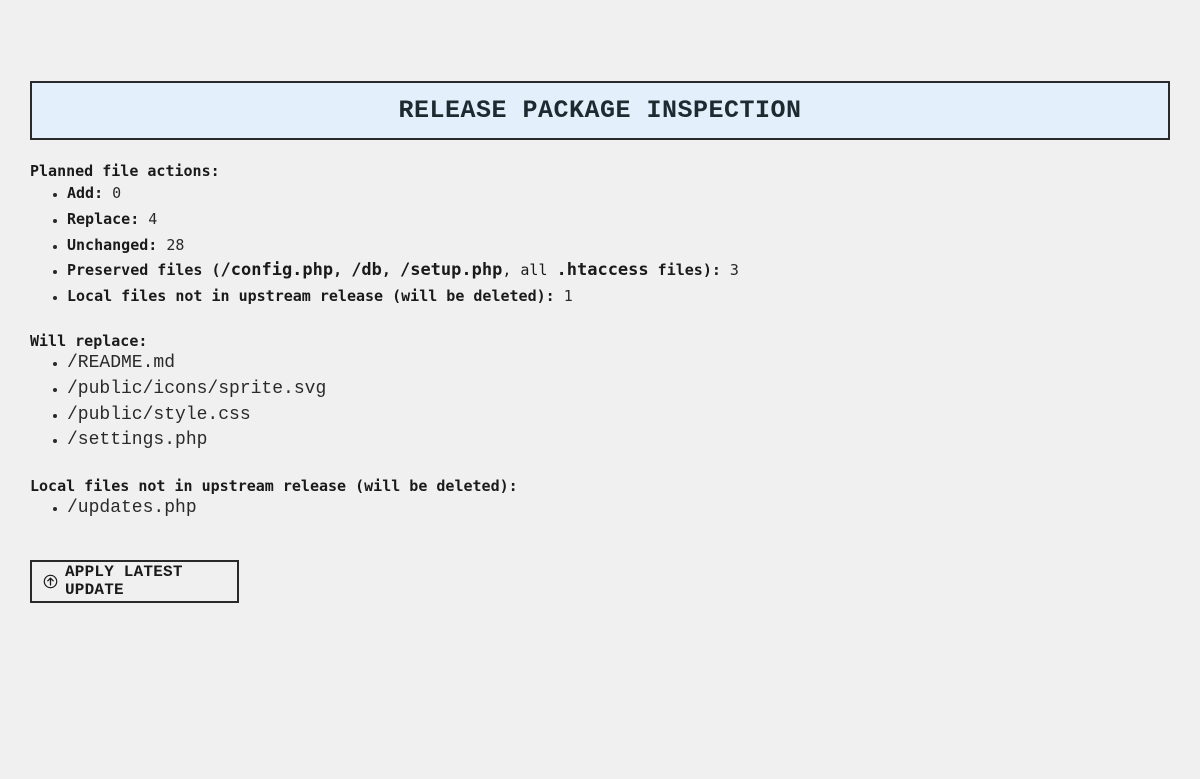 Image resolution: width=1200 pixels, height=779 pixels. Describe the element at coordinates (50, 581) in the screenshot. I see `upload-circle-icon` at that location.